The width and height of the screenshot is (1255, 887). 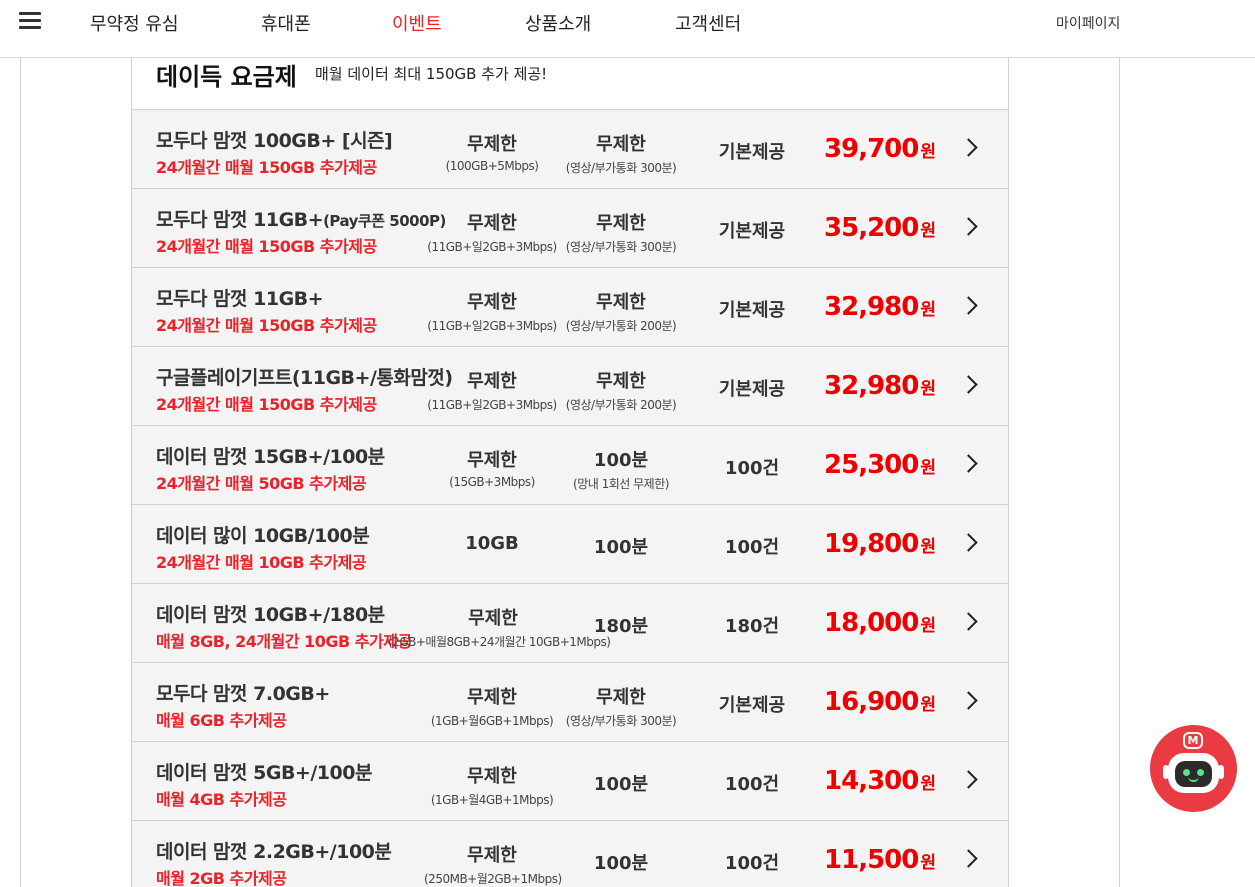 I want to click on plan-bonus: 매월 8GB, 24개월간 10GB 추가제공, so click(x=284, y=641).